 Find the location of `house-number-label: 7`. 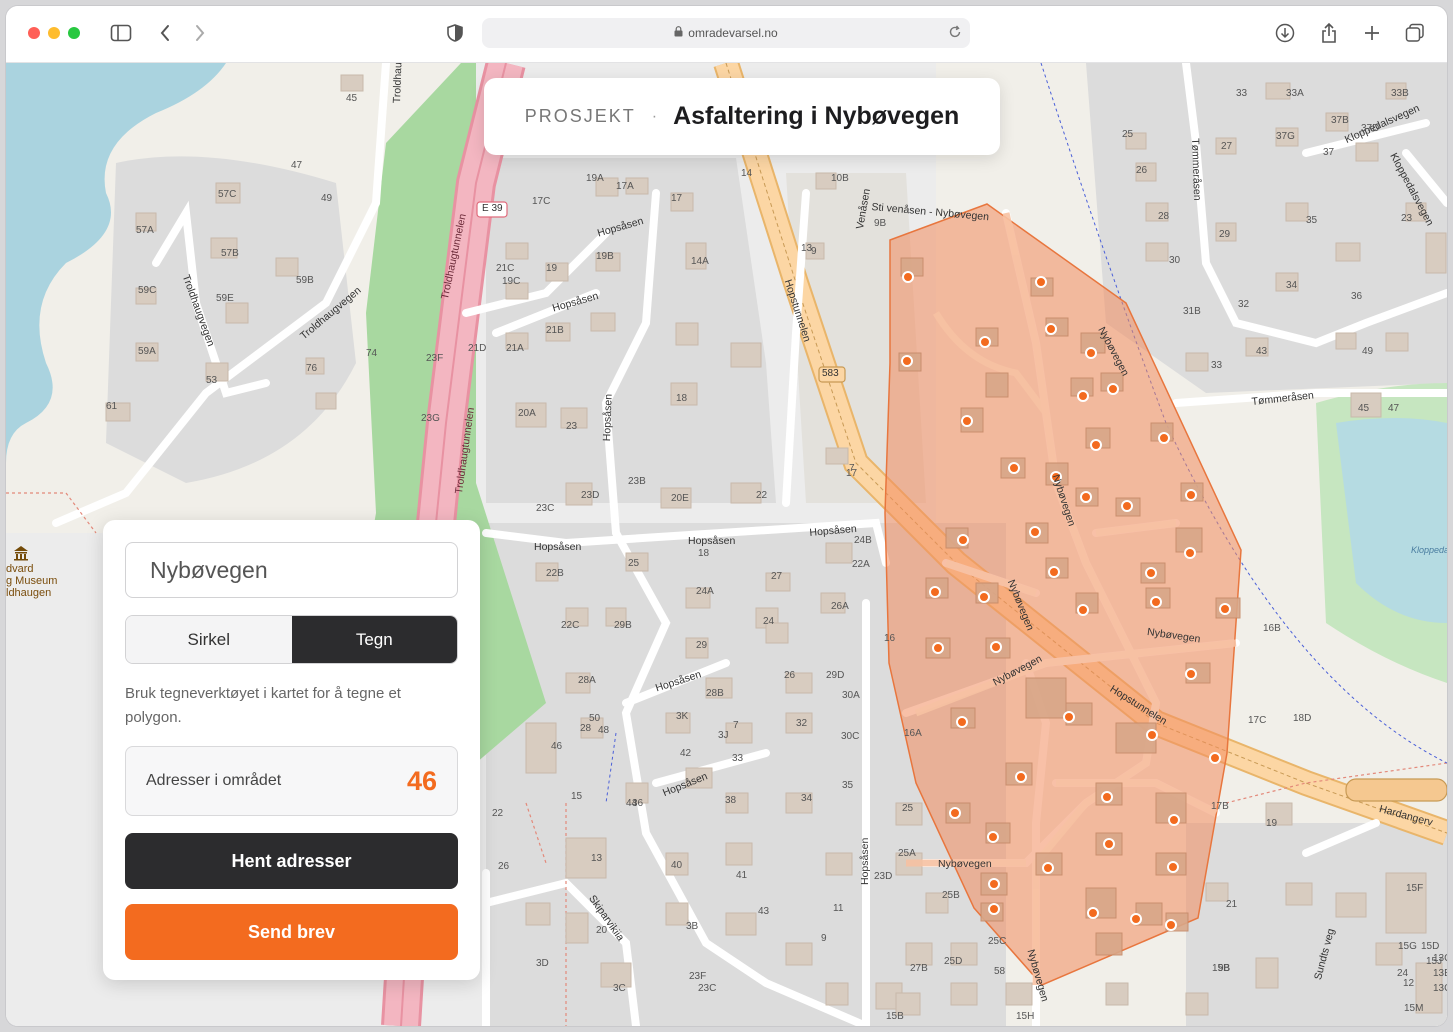

house-number-label: 7 is located at coordinates (736, 725).